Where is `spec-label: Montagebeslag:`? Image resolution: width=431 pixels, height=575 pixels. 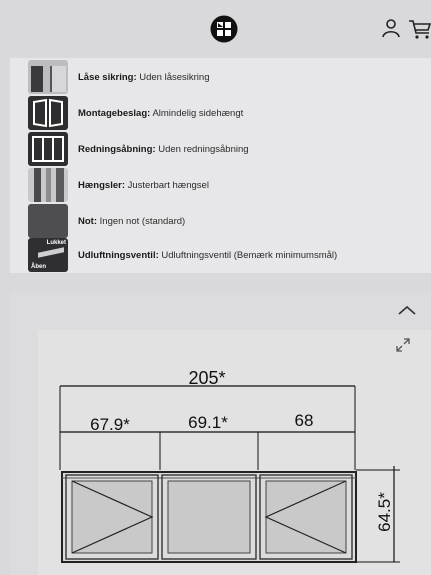
spec-label: Montagebeslag: is located at coordinates (114, 113).